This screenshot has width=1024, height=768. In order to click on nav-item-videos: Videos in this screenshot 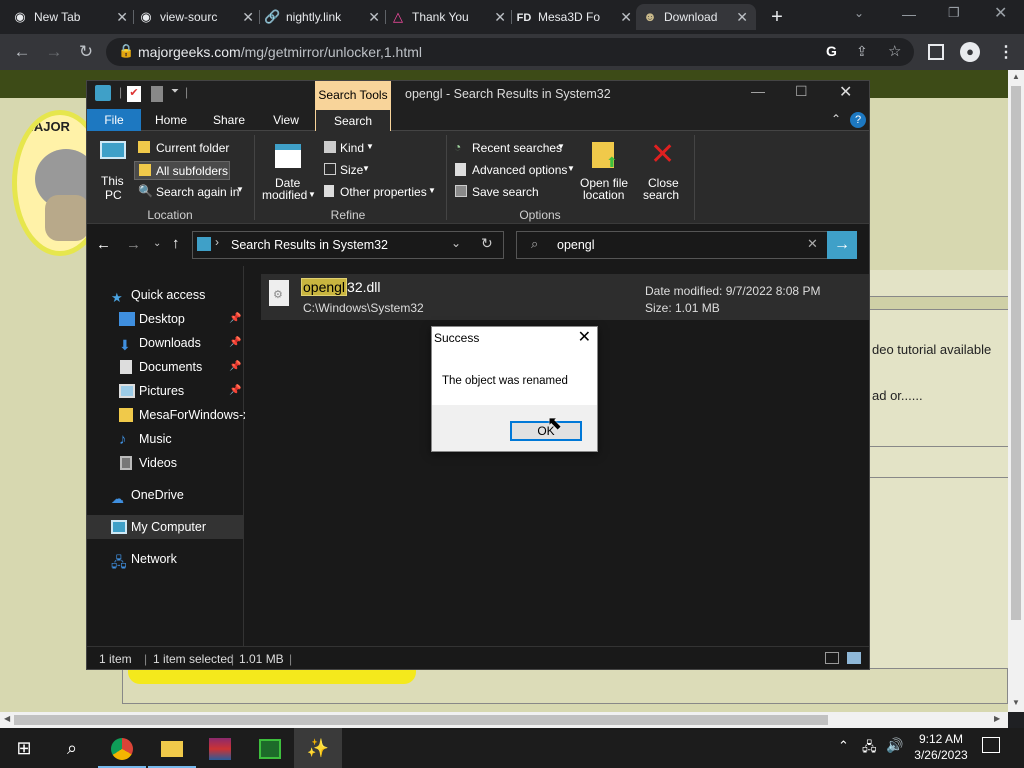, I will do `click(165, 463)`.